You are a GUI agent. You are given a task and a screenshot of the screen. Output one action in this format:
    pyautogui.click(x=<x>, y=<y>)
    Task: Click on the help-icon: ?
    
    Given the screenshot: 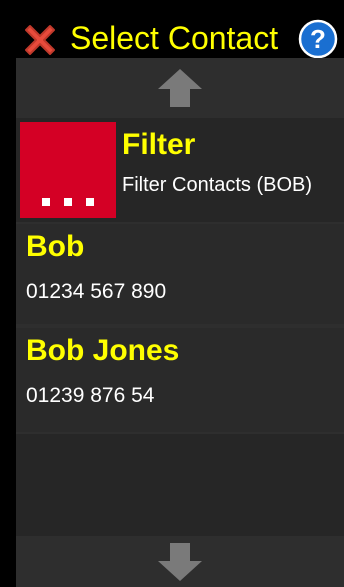 What is the action you would take?
    pyautogui.click(x=318, y=39)
    